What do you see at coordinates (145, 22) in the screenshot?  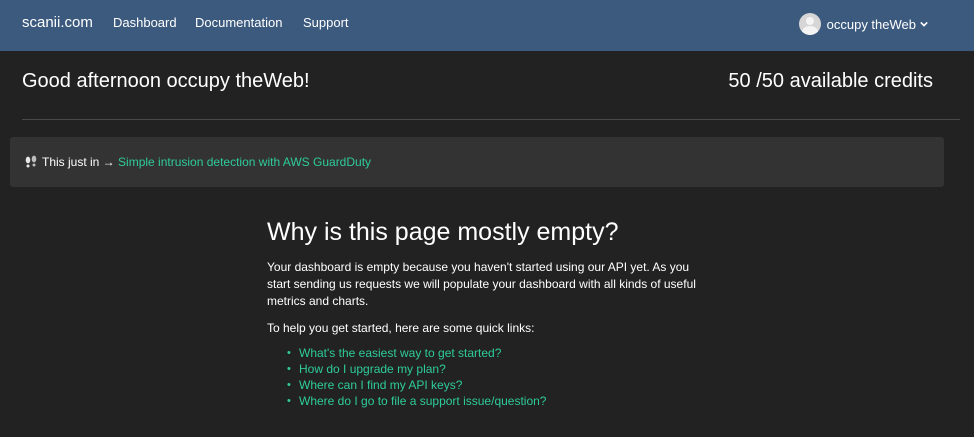 I see `nav-dashboard-link: Dashboard` at bounding box center [145, 22].